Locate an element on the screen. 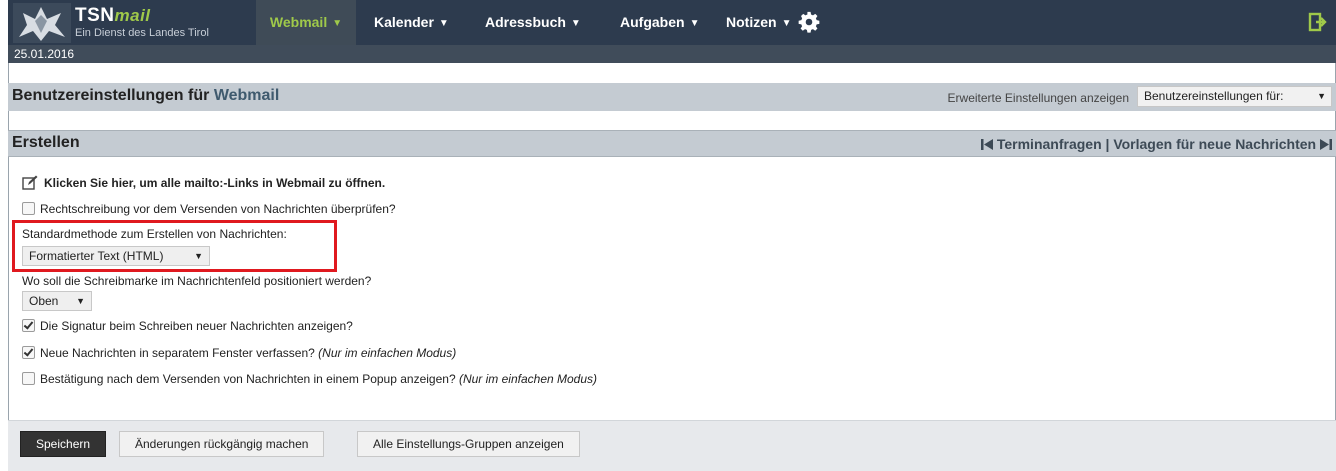 This screenshot has width=1336, height=471. nav-notizen: Notizen ▼ is located at coordinates (758, 22).